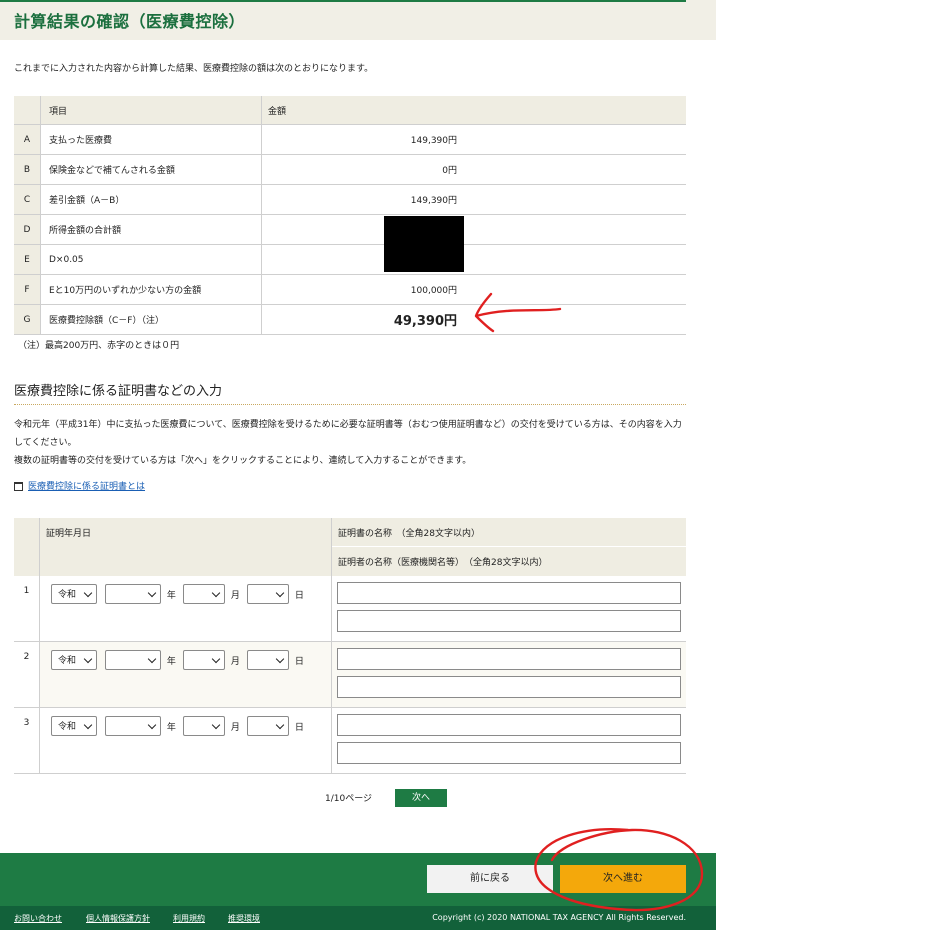 The height and width of the screenshot is (930, 950). Describe the element at coordinates (518, 312) in the screenshot. I see `red-arrow-annotation` at that location.